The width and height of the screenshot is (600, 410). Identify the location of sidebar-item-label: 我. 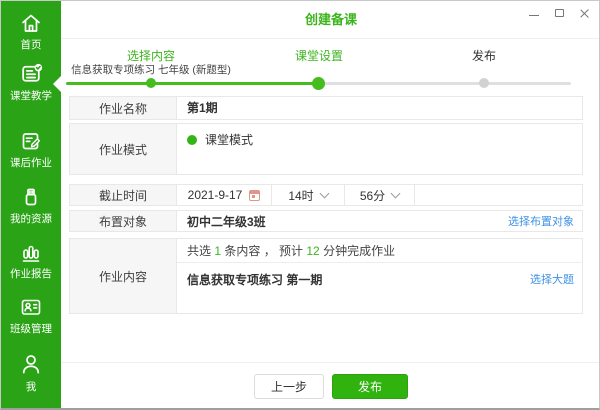
(31, 387).